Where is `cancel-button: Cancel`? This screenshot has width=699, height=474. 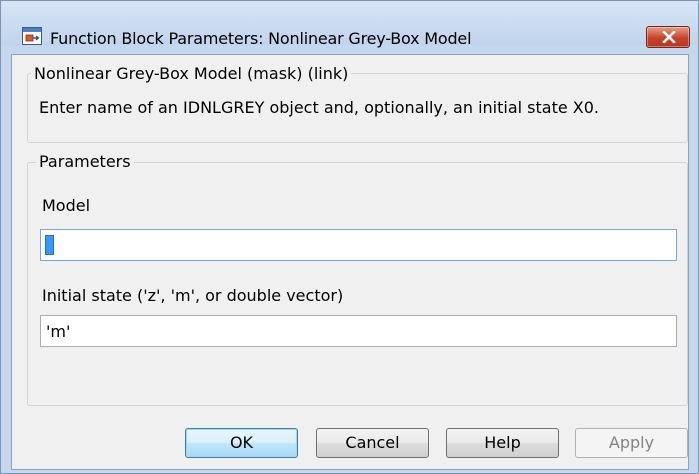 cancel-button: Cancel is located at coordinates (372, 443).